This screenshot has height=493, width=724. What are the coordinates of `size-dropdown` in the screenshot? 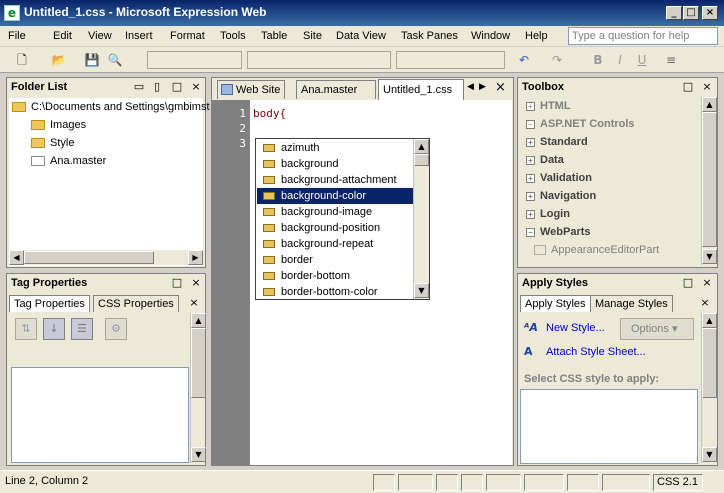 It's located at (450, 60).